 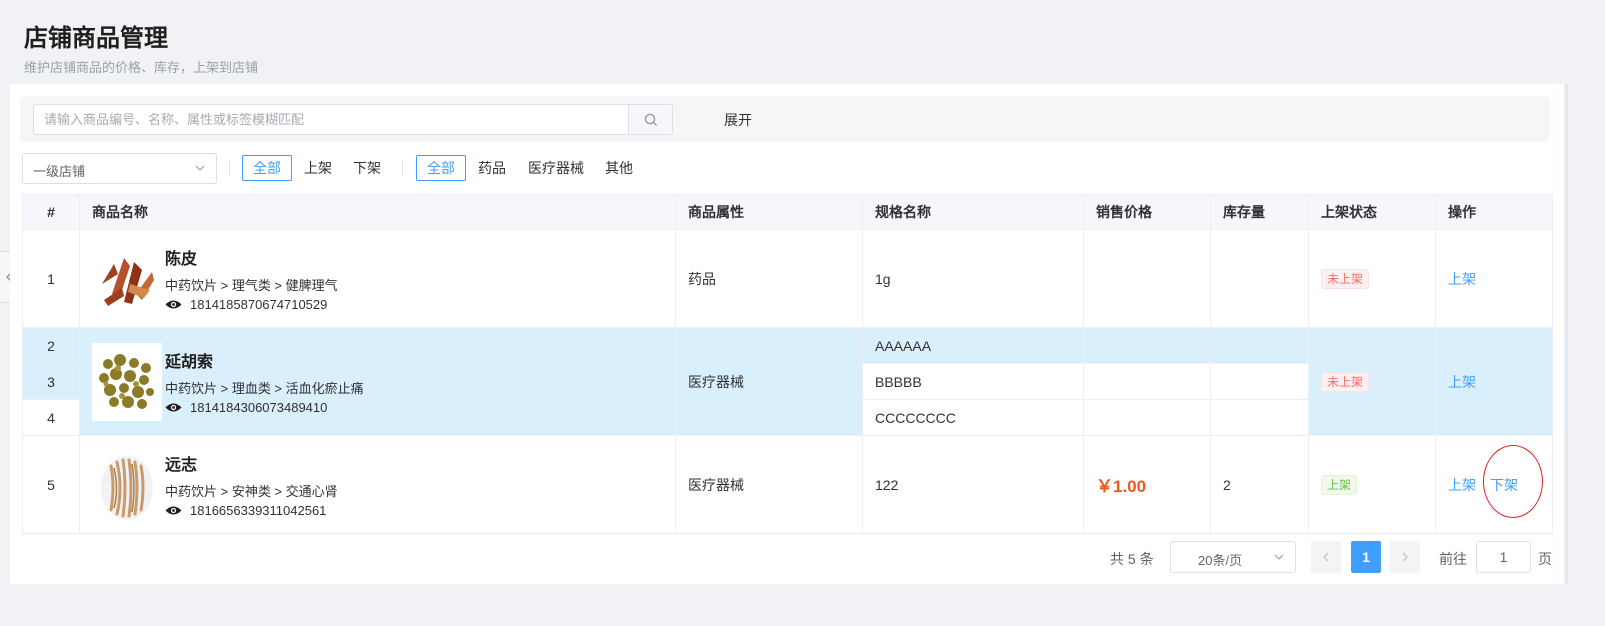 What do you see at coordinates (251, 491) in the screenshot?
I see `product-category: 中药饮片 > 安神类 > 交通心肾` at bounding box center [251, 491].